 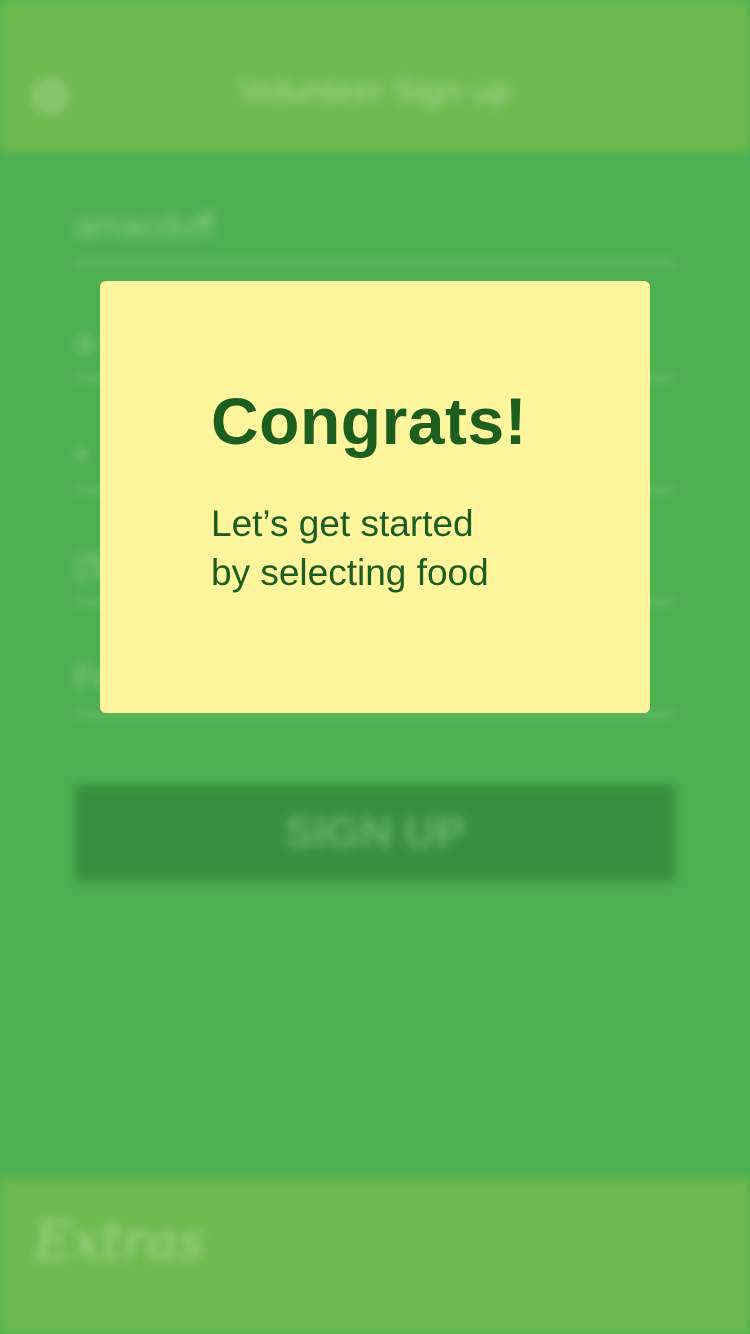 I want to click on modal-heading: Congrats!, so click(x=369, y=421).